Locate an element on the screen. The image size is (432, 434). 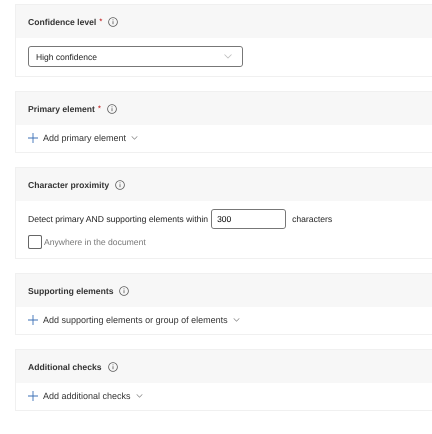
section-title: Additional checks is located at coordinates (65, 367).